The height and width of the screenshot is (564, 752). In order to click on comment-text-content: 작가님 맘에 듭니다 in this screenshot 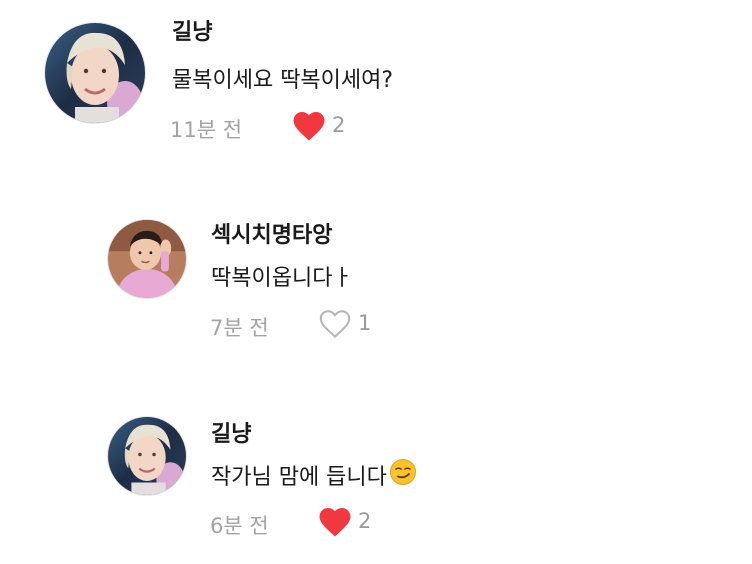, I will do `click(299, 477)`.